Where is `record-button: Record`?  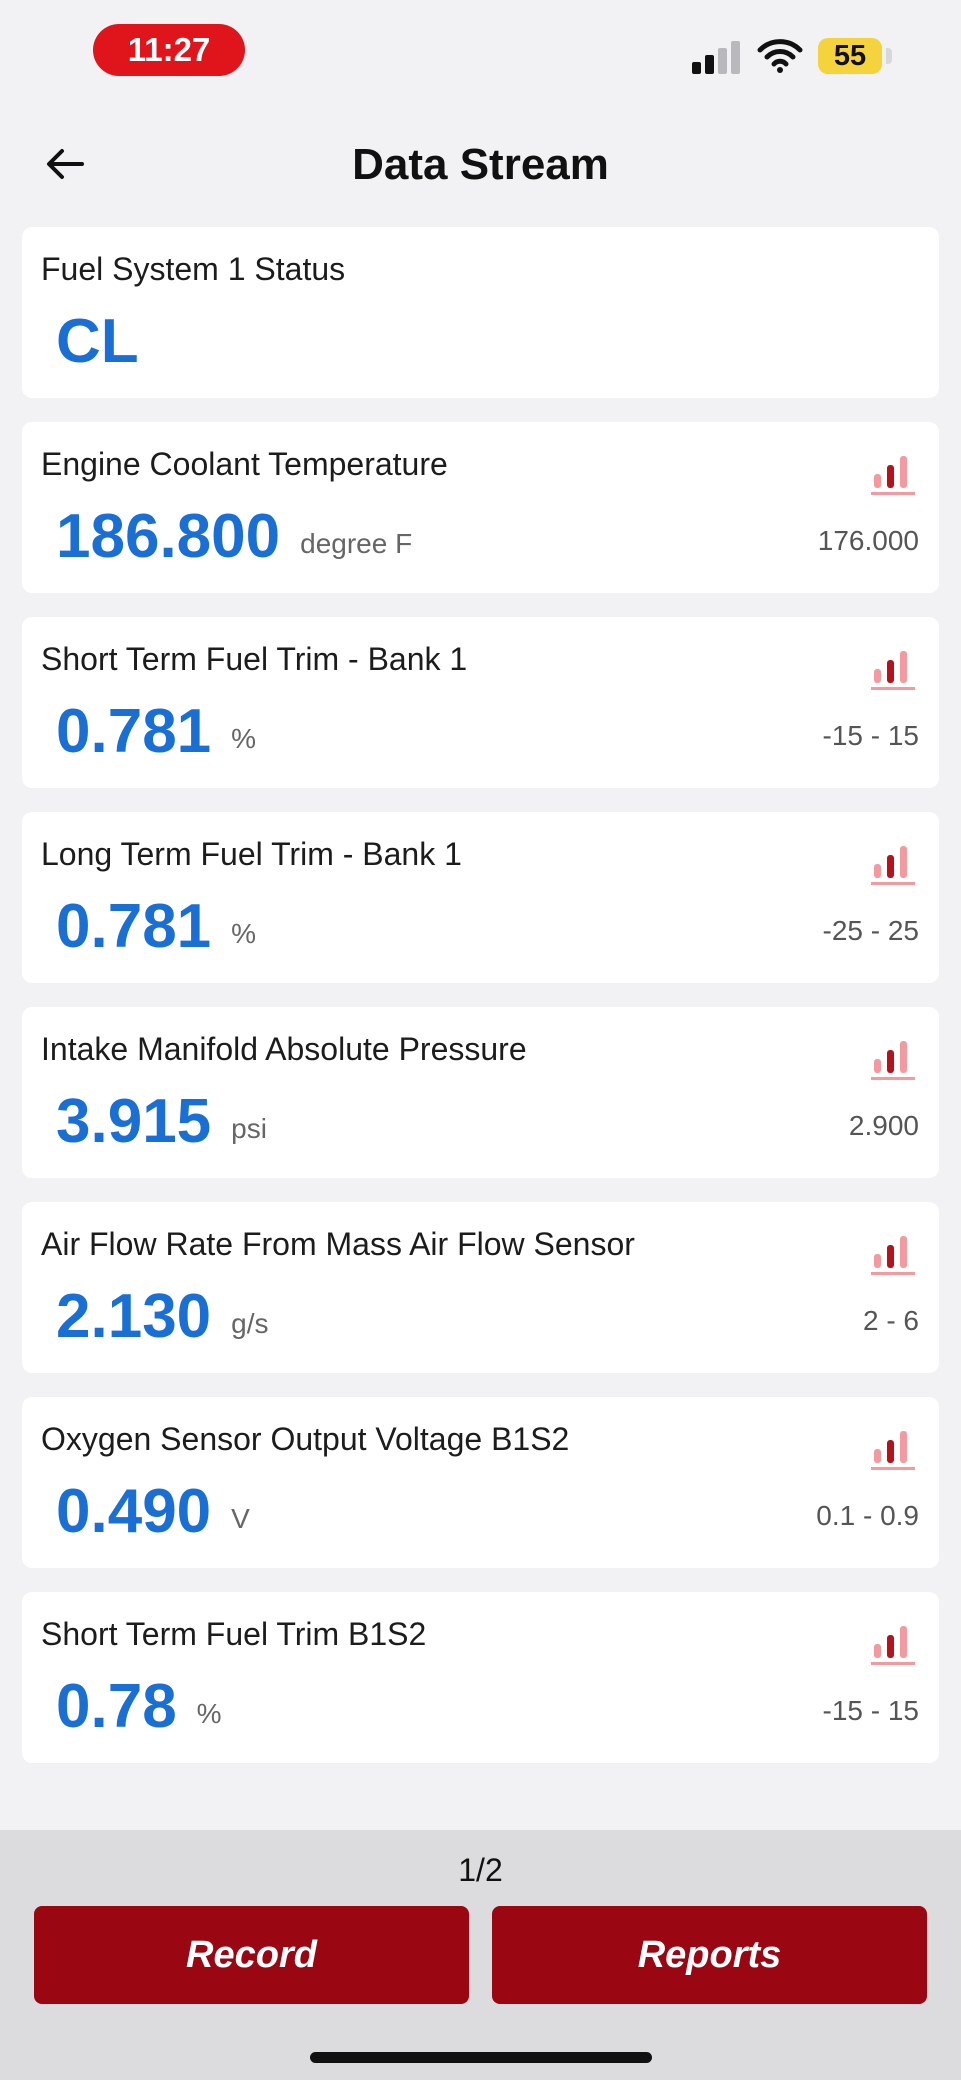
record-button: Record is located at coordinates (251, 1955).